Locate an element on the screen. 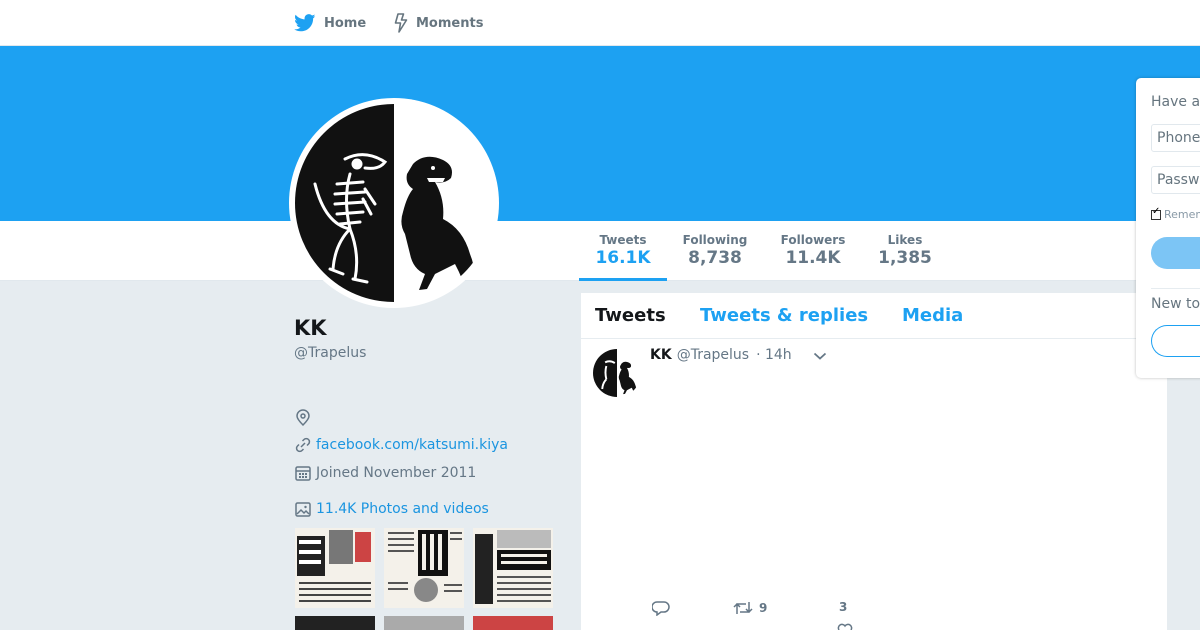 This screenshot has height=630, width=1200. tab-tweets: Tweets is located at coordinates (630, 315).